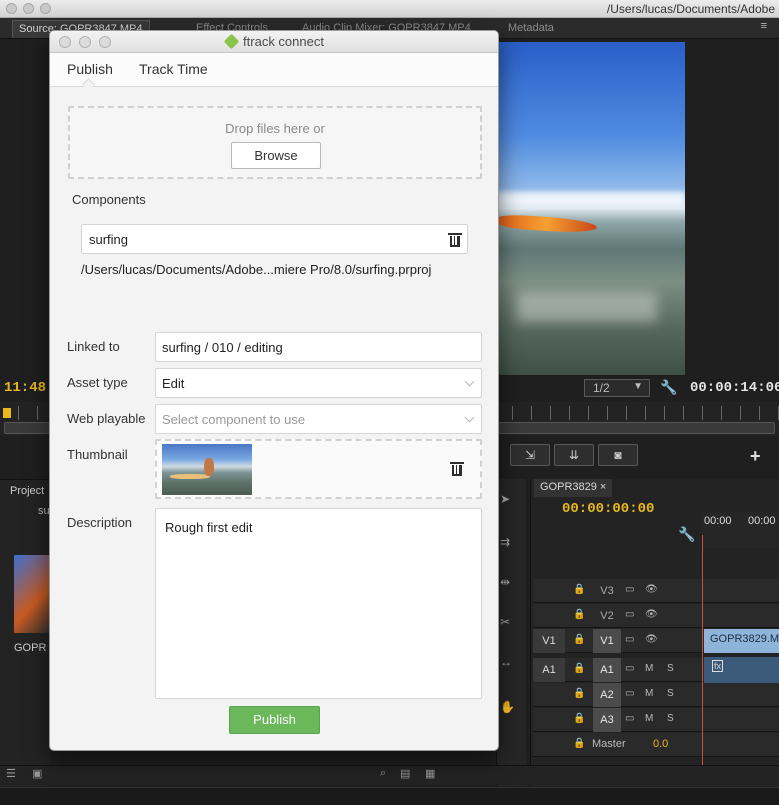 The image size is (779, 805). I want to click on insert-icon: ⇲, so click(530, 455).